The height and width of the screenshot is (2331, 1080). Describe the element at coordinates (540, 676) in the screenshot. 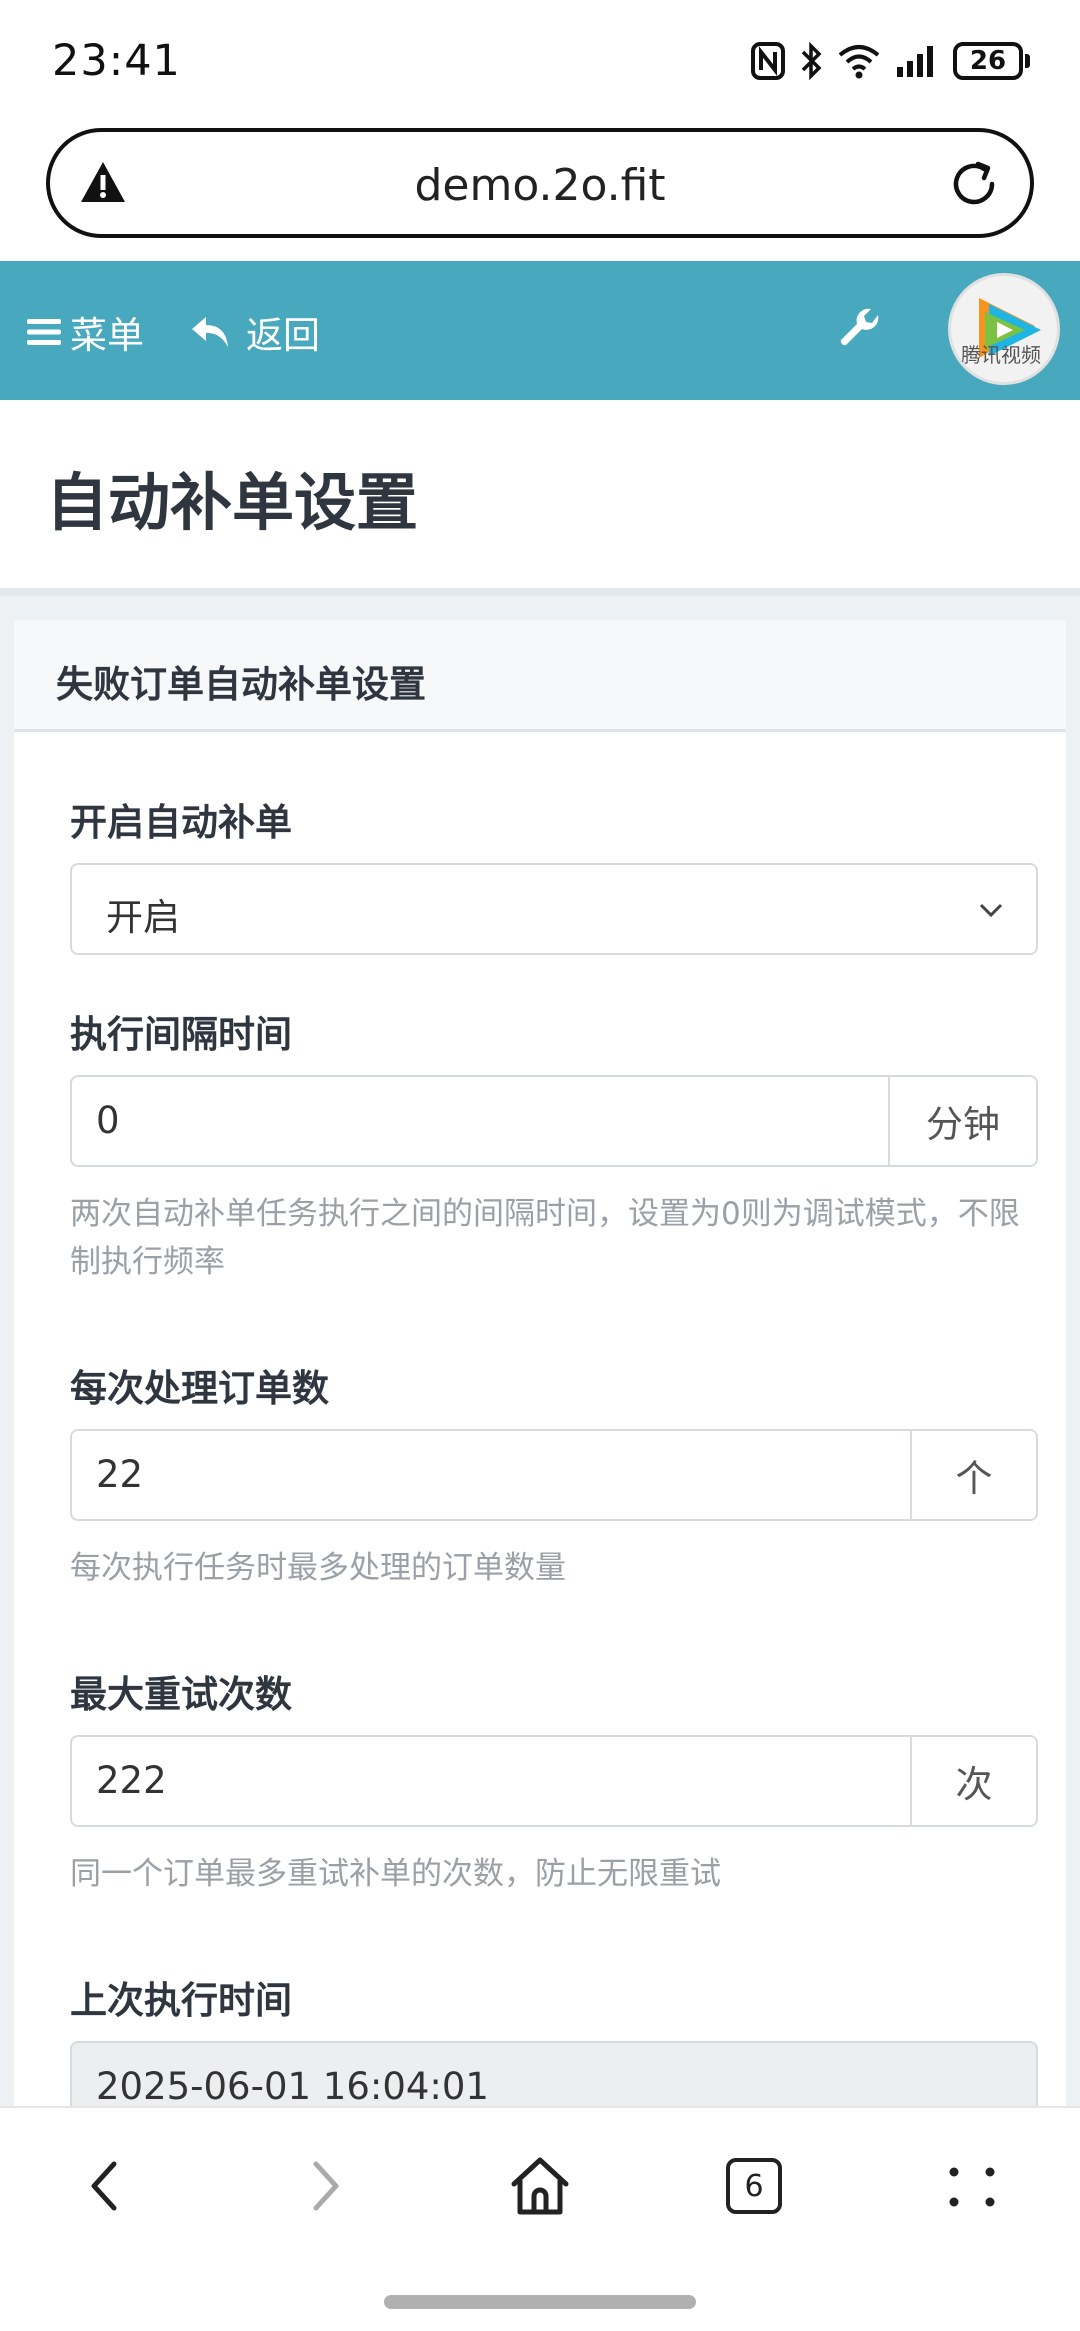

I see `card-header: 失败订单自动补单设置` at that location.